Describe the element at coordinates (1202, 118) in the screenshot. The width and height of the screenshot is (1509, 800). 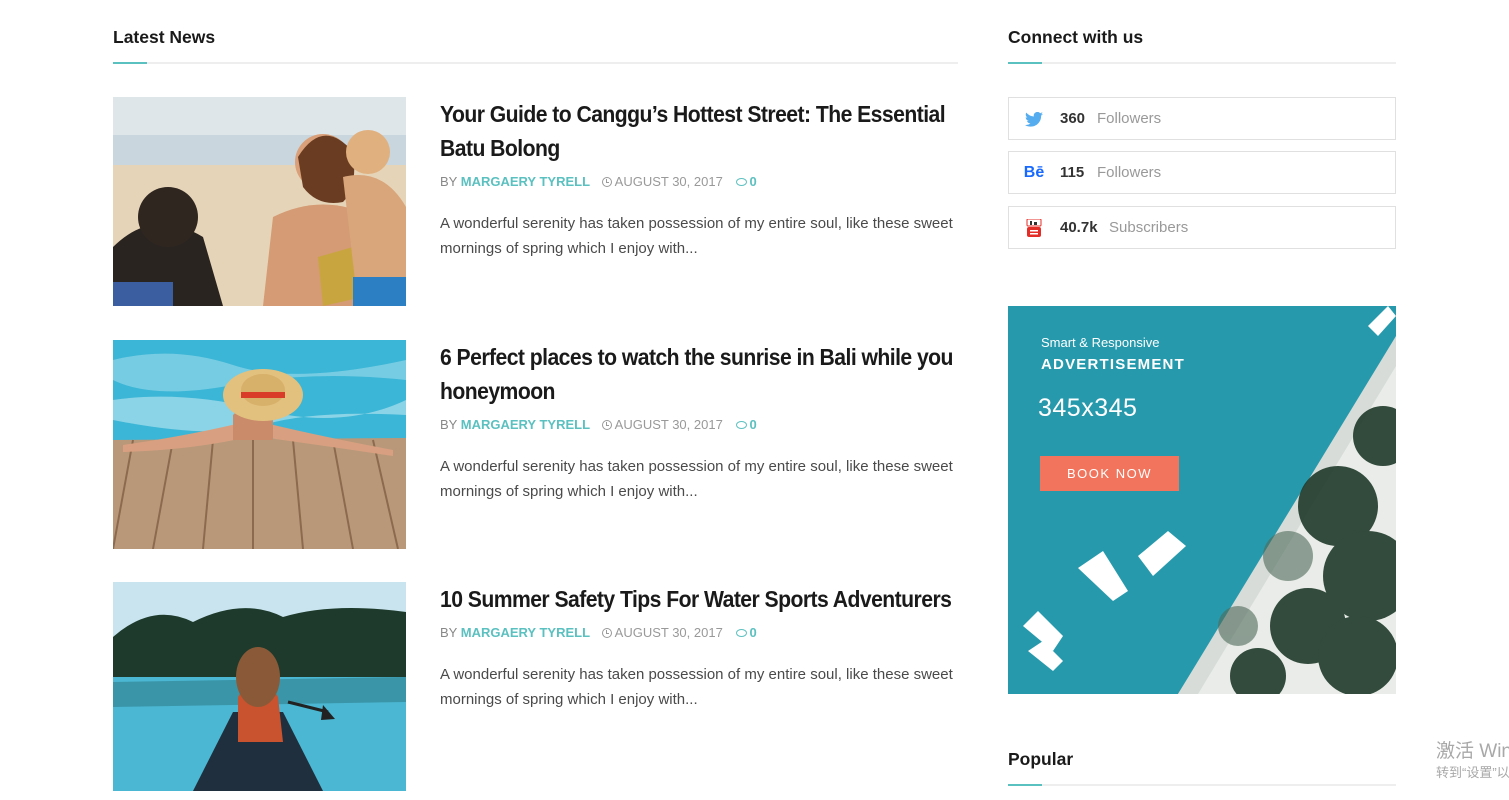
I see `social-twitter: 360 Followers` at that location.